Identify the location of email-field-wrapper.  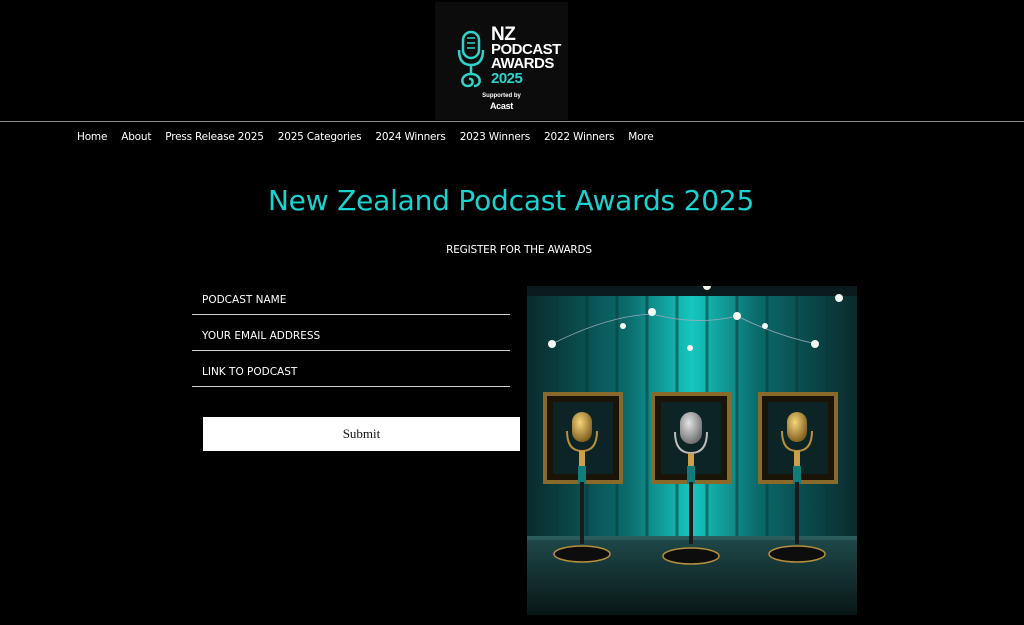
(351, 336).